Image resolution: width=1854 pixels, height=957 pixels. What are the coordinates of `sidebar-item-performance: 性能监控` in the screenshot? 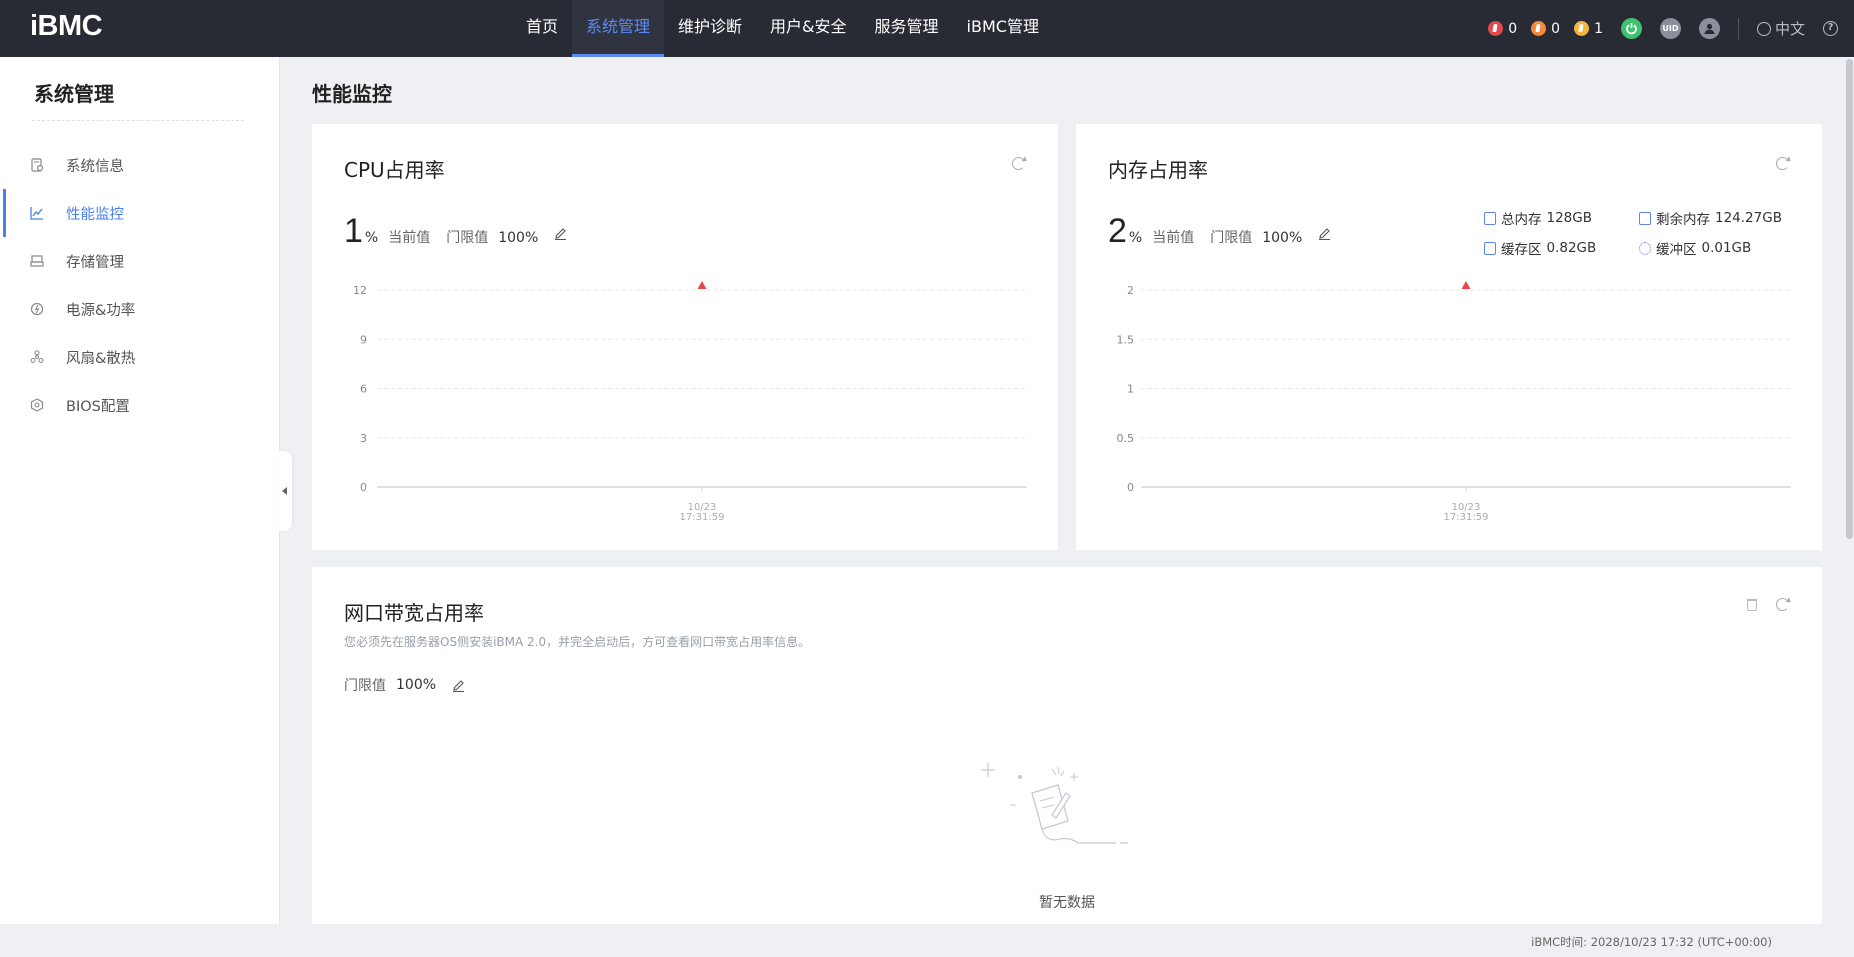 It's located at (140, 213).